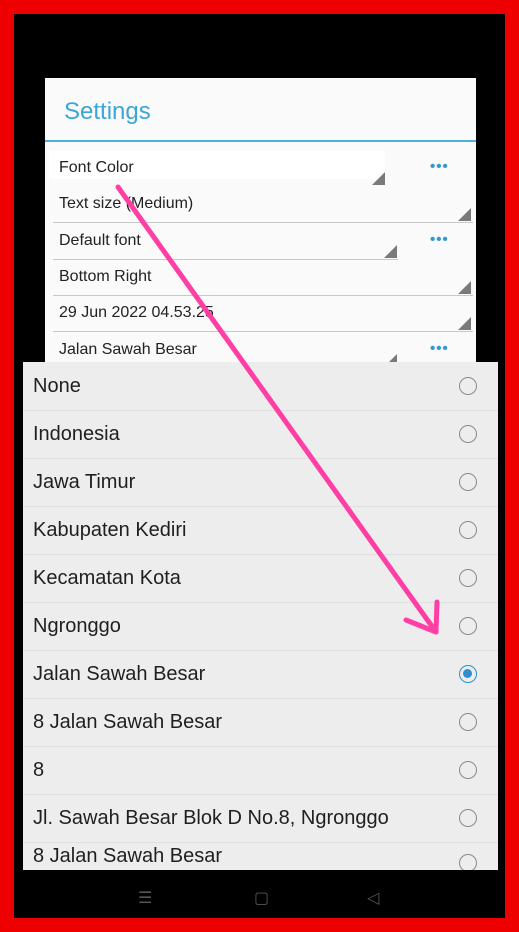 This screenshot has width=519, height=932. I want to click on option-label: Jalan Sawah Besar, so click(119, 674).